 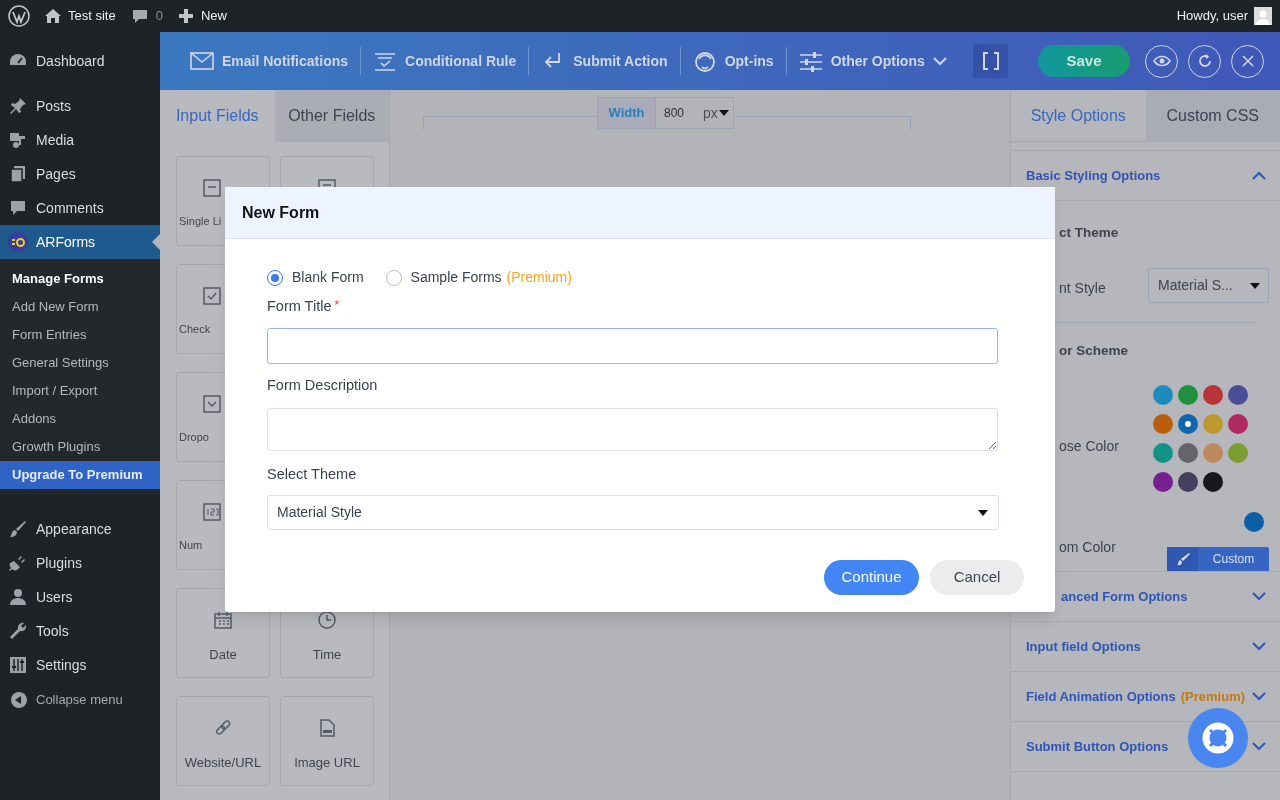 I want to click on field-label: Website/URL, so click(x=223, y=763).